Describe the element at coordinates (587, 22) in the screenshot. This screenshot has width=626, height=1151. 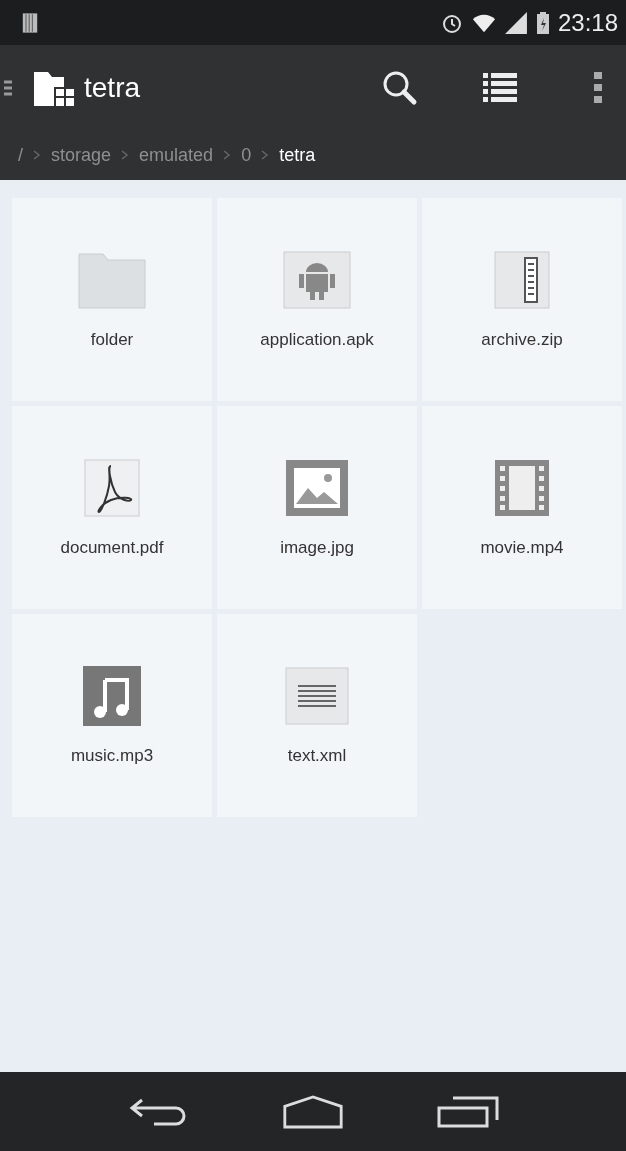
I see `clock-time: 23:18` at that location.